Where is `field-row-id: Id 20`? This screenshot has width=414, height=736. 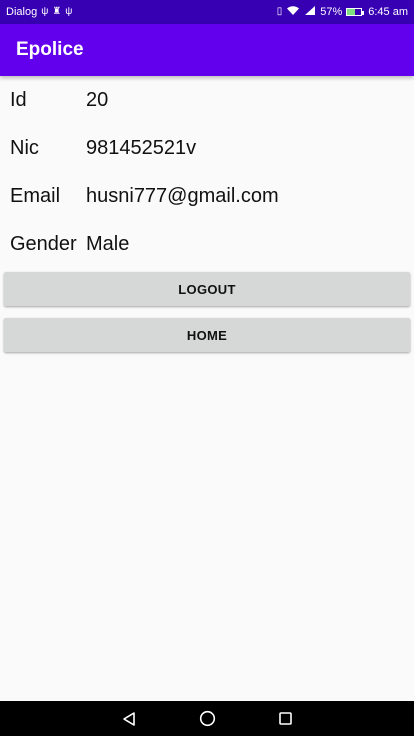
field-row-id: Id 20 is located at coordinates (207, 100).